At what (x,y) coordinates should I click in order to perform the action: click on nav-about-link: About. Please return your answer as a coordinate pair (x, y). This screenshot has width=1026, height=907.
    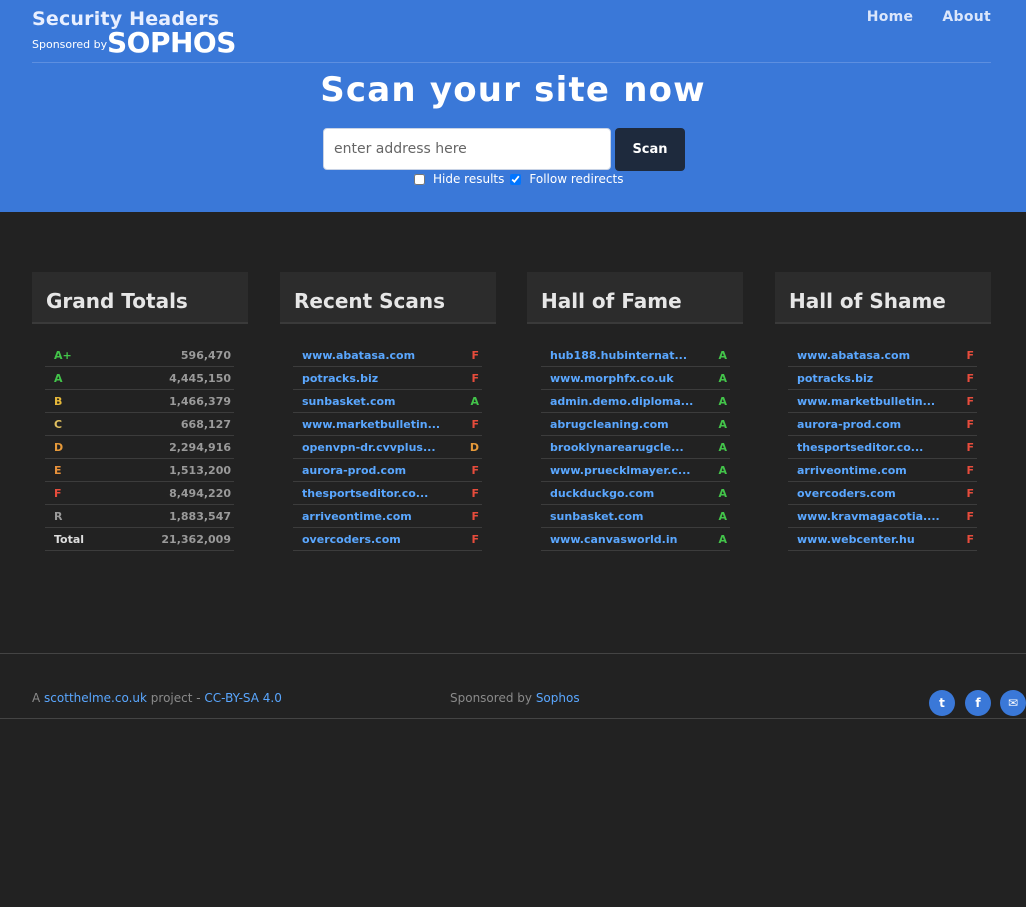
    Looking at the image, I should click on (966, 17).